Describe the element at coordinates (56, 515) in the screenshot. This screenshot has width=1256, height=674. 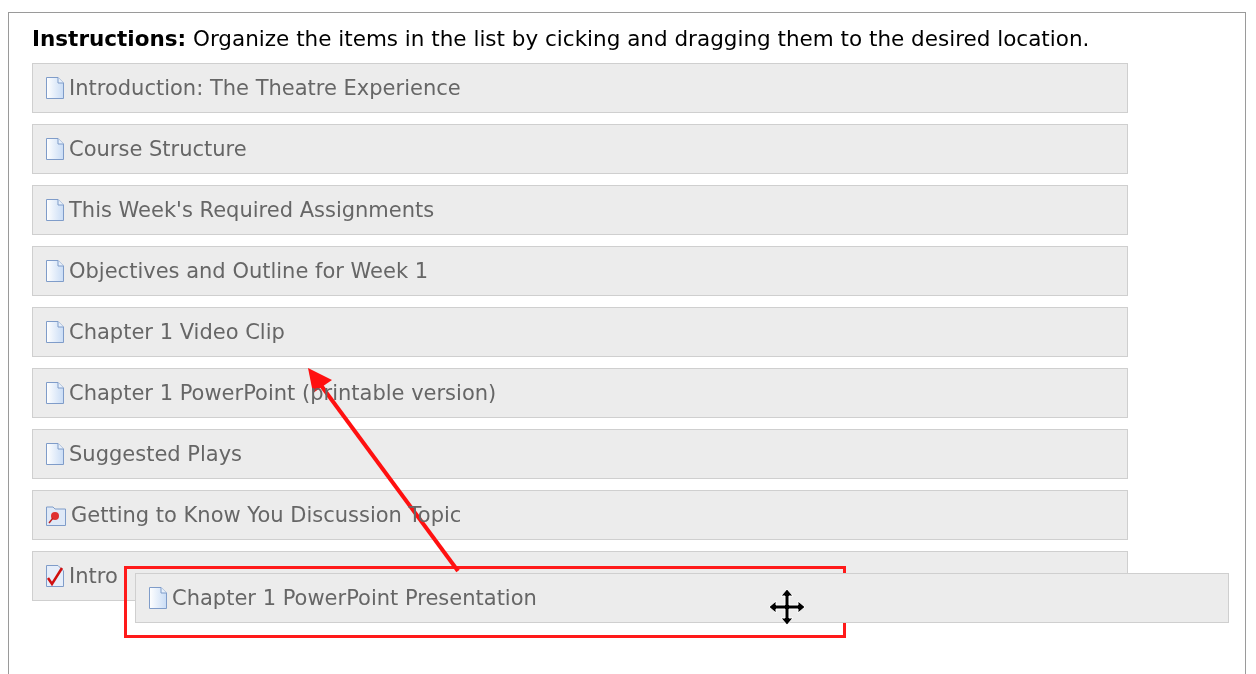
I see `pushpin-folder-icon` at that location.